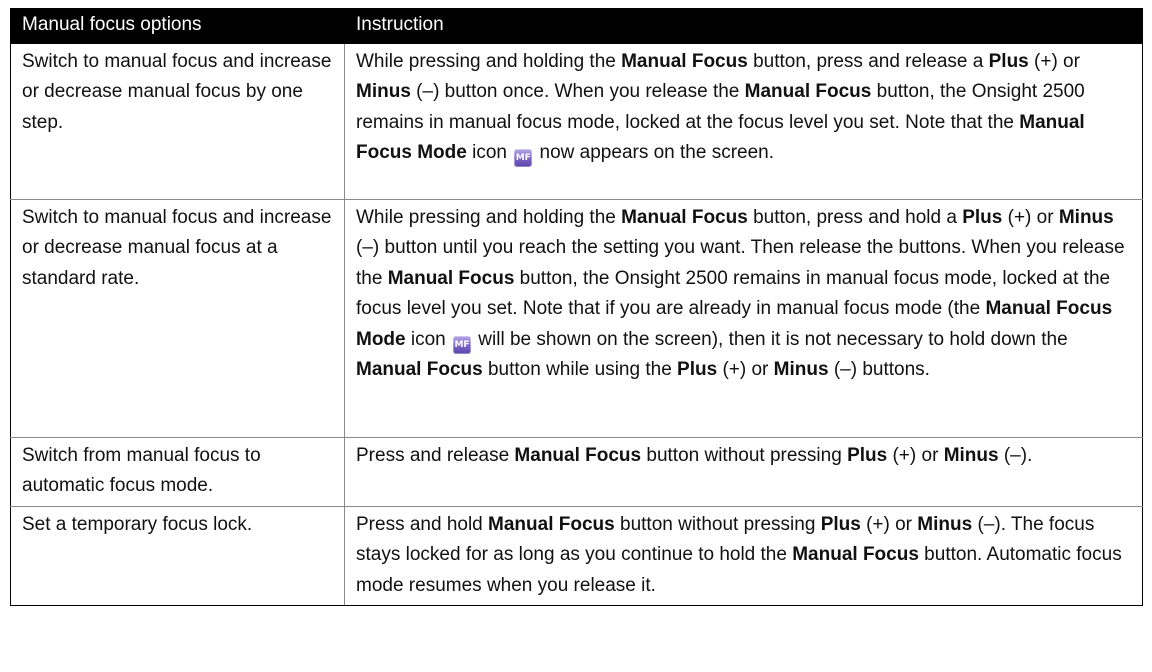 The width and height of the screenshot is (1152, 672). What do you see at coordinates (855, 217) in the screenshot?
I see `instruction-text: button, press and hold a` at bounding box center [855, 217].